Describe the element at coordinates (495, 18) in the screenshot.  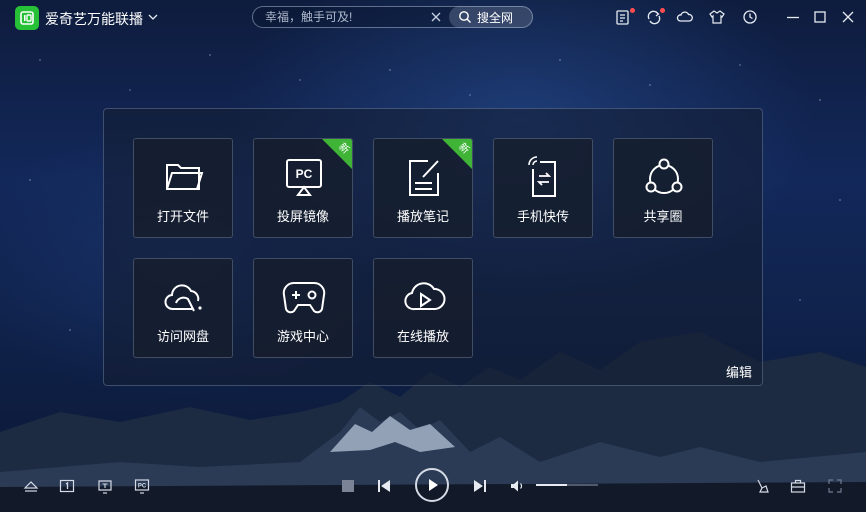
I see `search-all-label: 搜全网` at that location.